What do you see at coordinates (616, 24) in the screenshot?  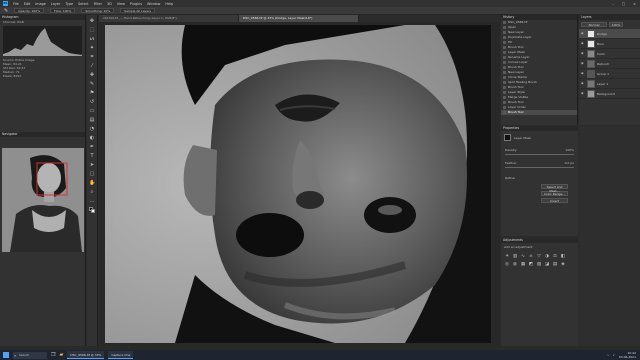 I see `layer-opacity-field: 100%` at bounding box center [616, 24].